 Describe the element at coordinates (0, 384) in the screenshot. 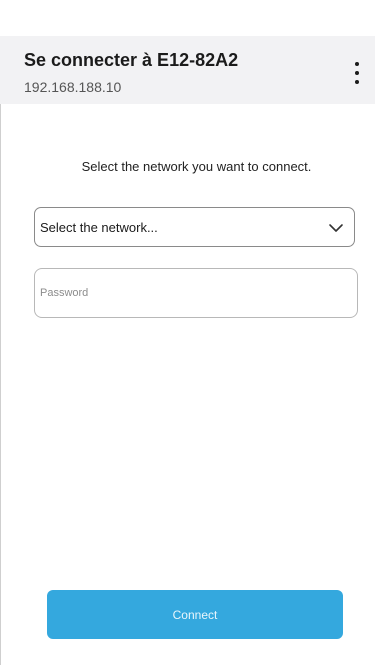

I see `content-edge-divider` at that location.